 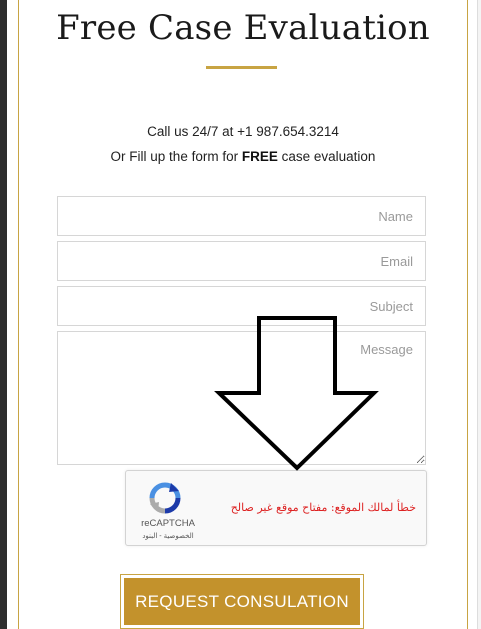 I want to click on request-consultation-button: REQUEST CONSULATION, so click(x=242, y=601).